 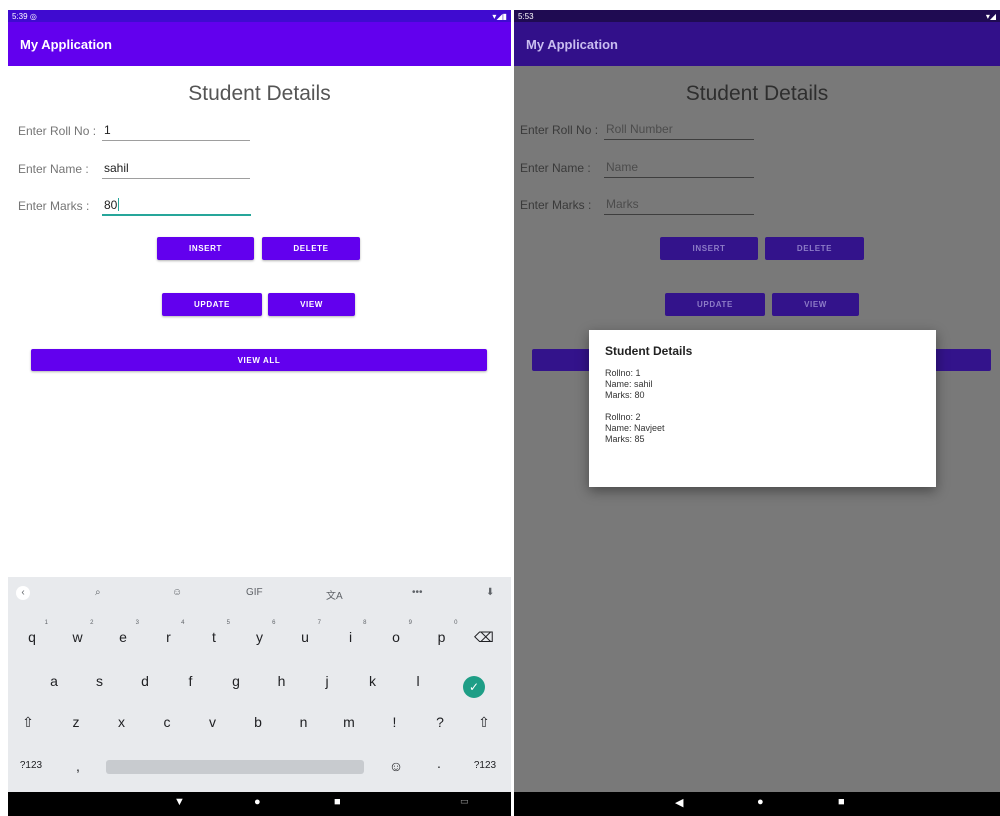 I want to click on key-1-7: k, so click(x=373, y=681).